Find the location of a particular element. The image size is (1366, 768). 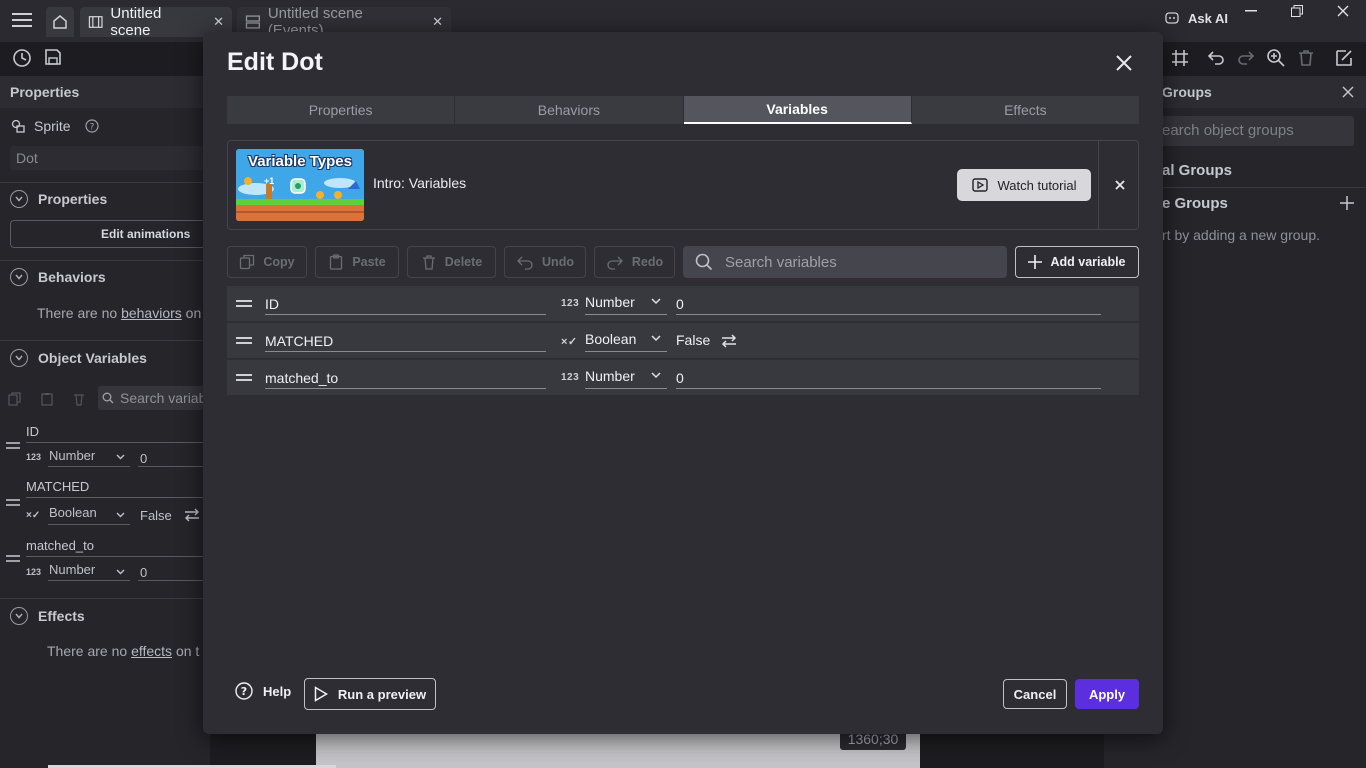

run-preview-button: Run a preview is located at coordinates (370, 694).